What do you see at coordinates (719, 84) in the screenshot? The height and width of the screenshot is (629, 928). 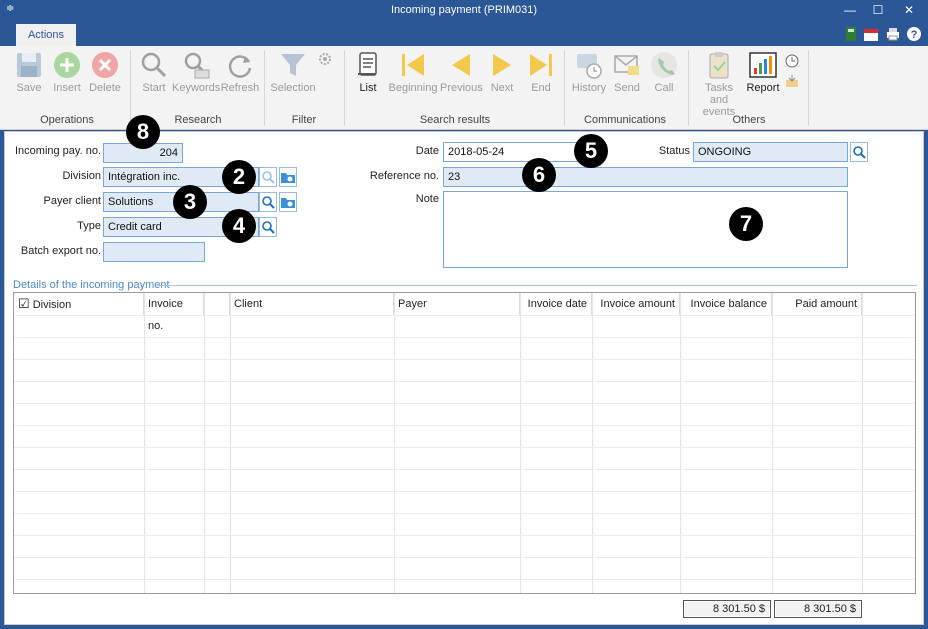 I see `tasks-and-events-button: Tasks and events` at bounding box center [719, 84].